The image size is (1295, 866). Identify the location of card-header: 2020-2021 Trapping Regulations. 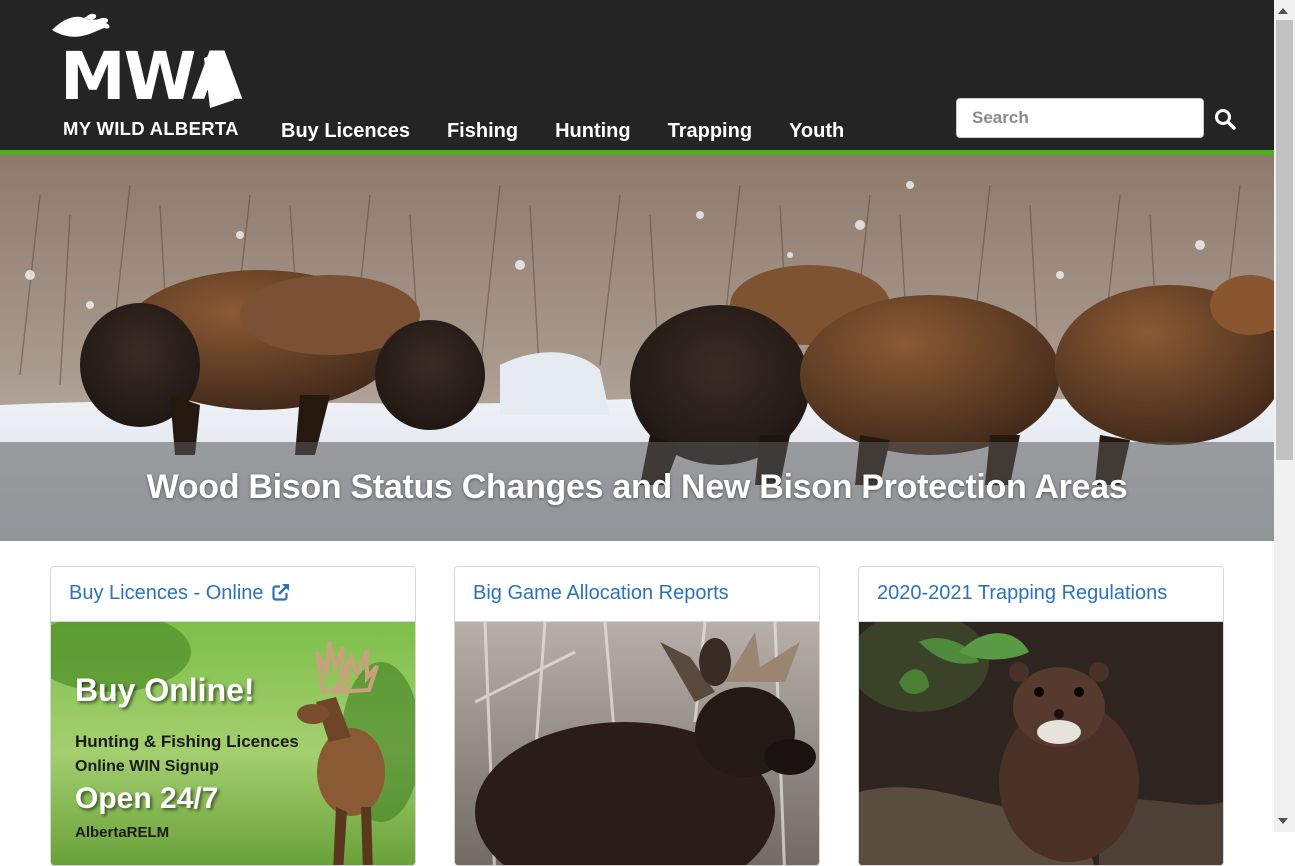
(1041, 594).